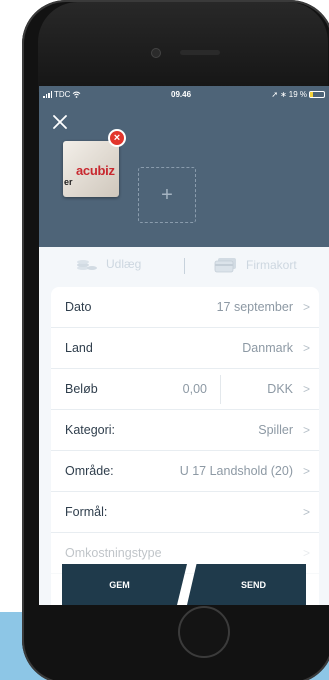 This screenshot has height=680, width=329. I want to click on battery-fill, so click(311, 94).